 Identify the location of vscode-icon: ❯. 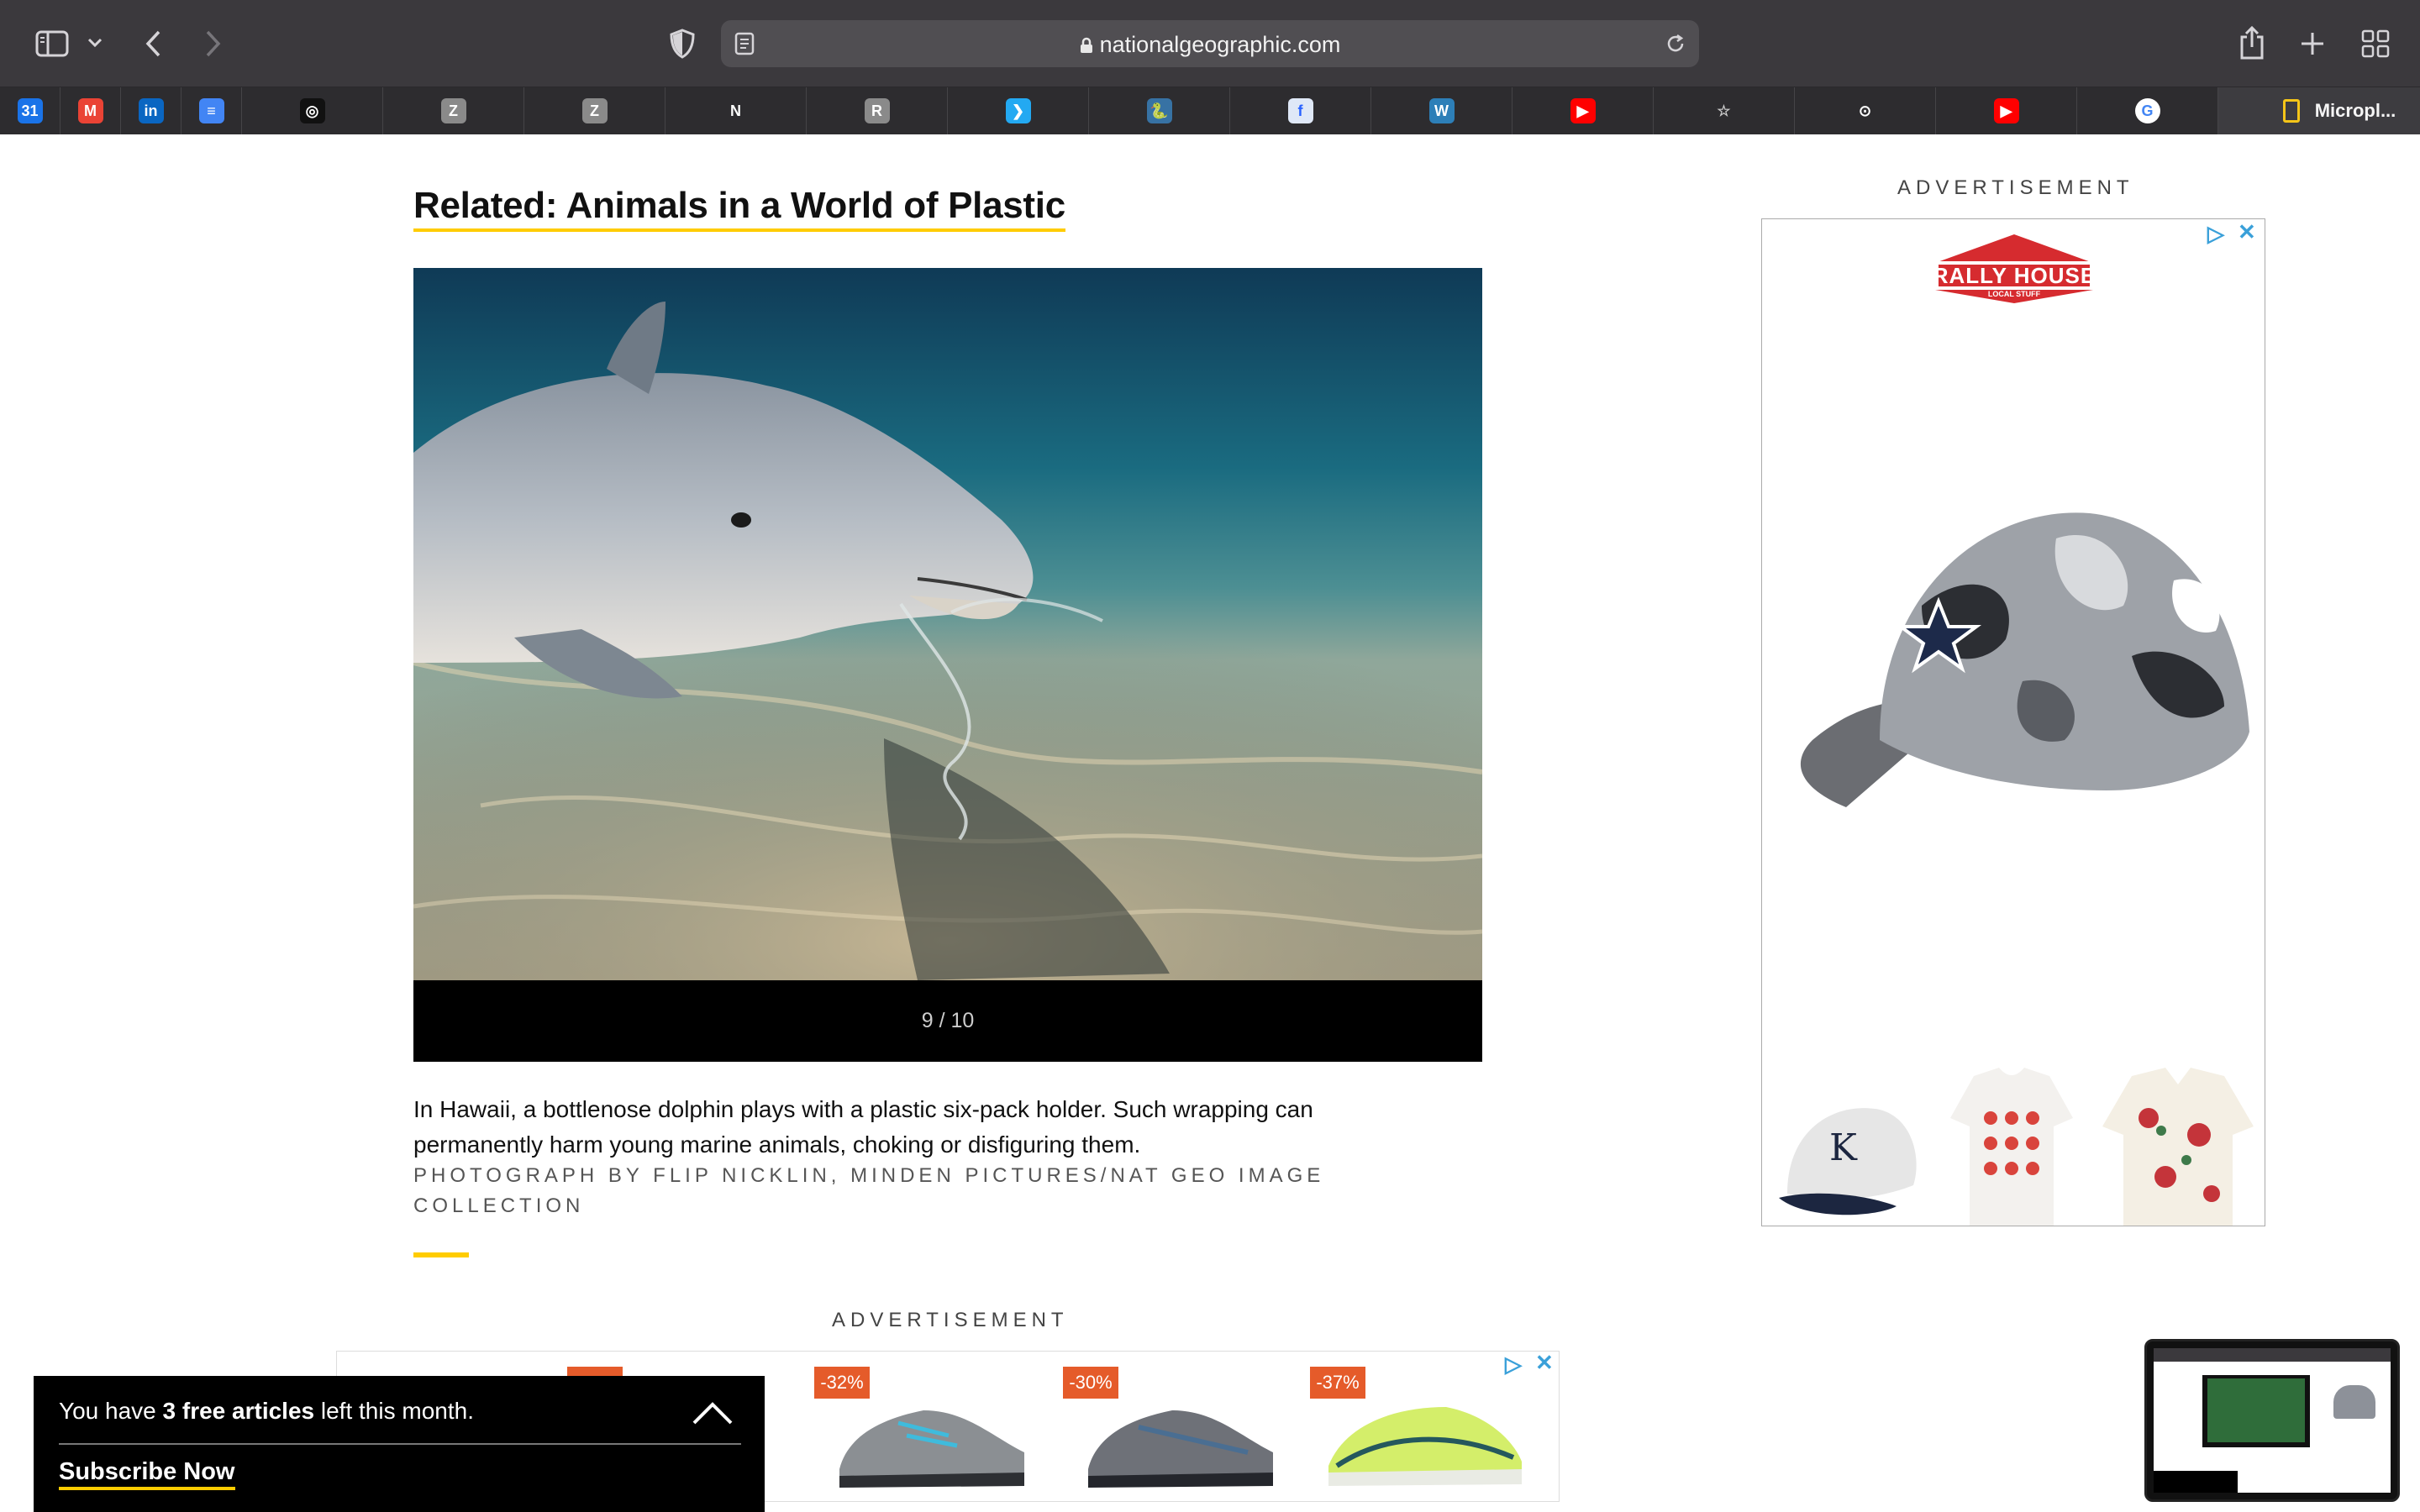
(1018, 110).